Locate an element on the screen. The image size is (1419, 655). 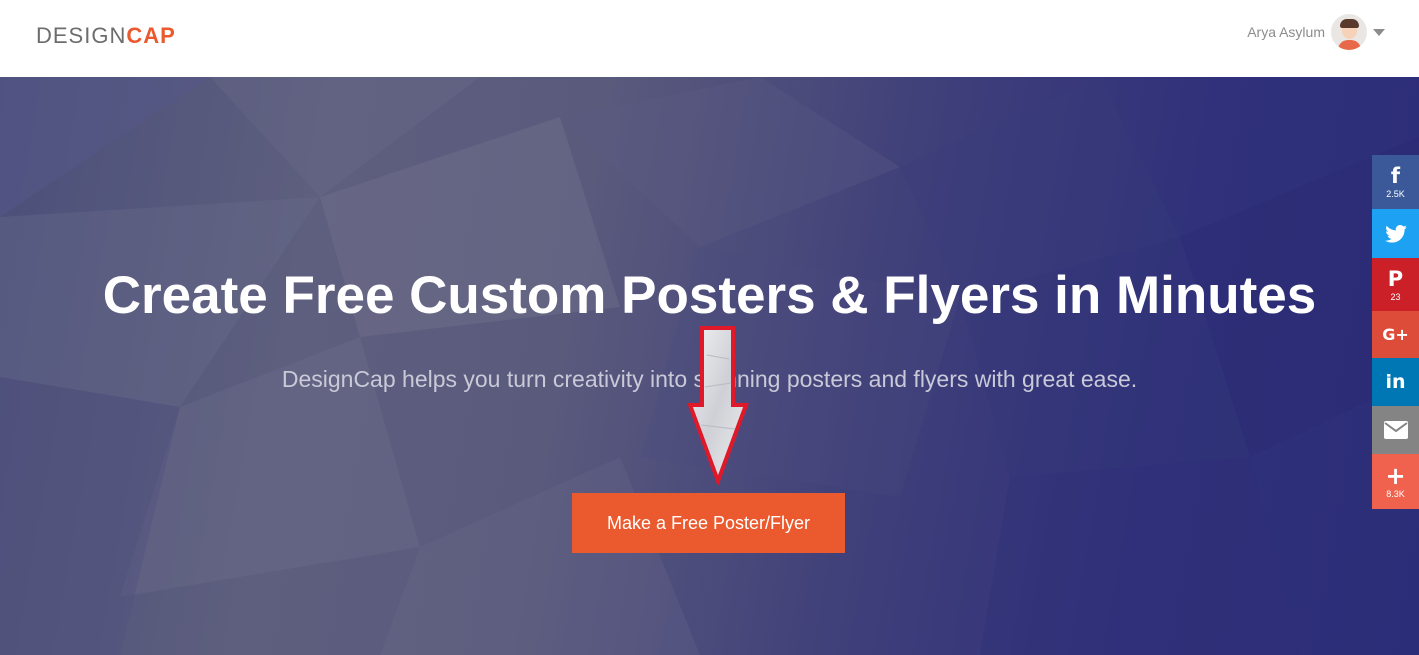
google-plus-share-button: G+ is located at coordinates (1395, 334).